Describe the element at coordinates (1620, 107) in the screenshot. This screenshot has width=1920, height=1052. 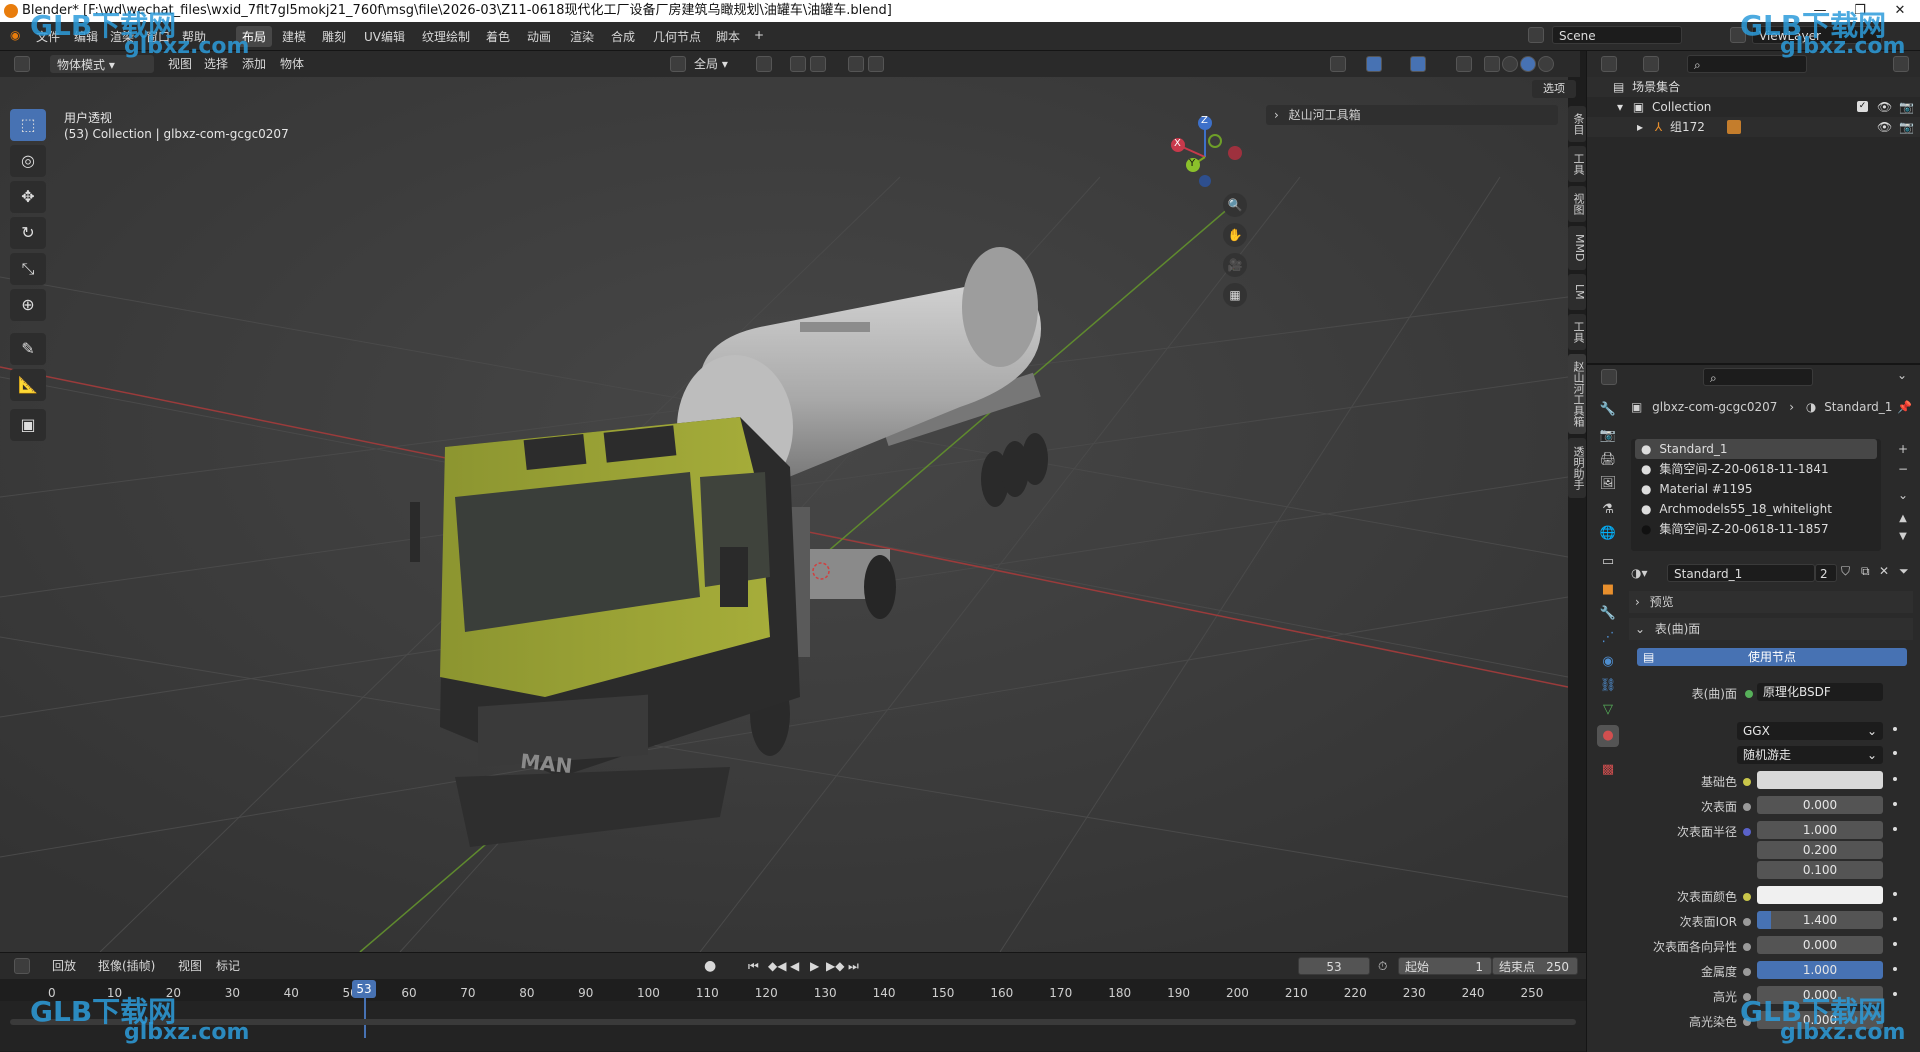
I see `expand-arrow-icon: ▾` at that location.